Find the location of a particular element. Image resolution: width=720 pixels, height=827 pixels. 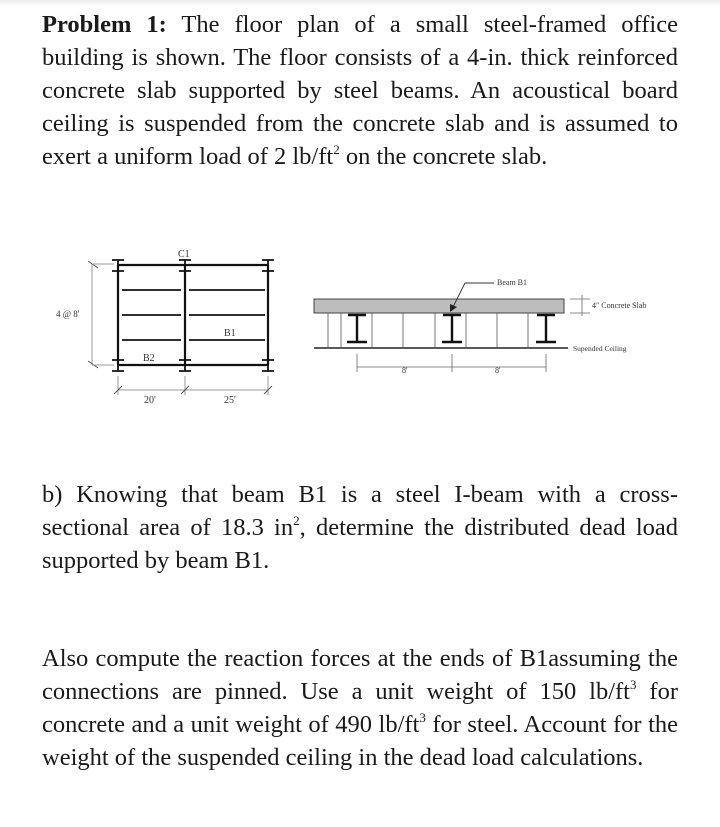

floor-plan is located at coordinates (180, 327).